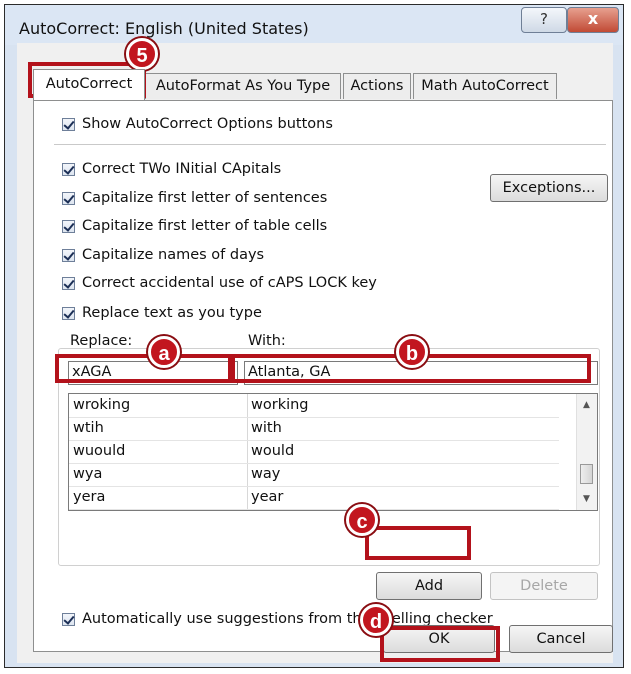 Image resolution: width=631 pixels, height=674 pixels. I want to click on close-button: x, so click(593, 20).